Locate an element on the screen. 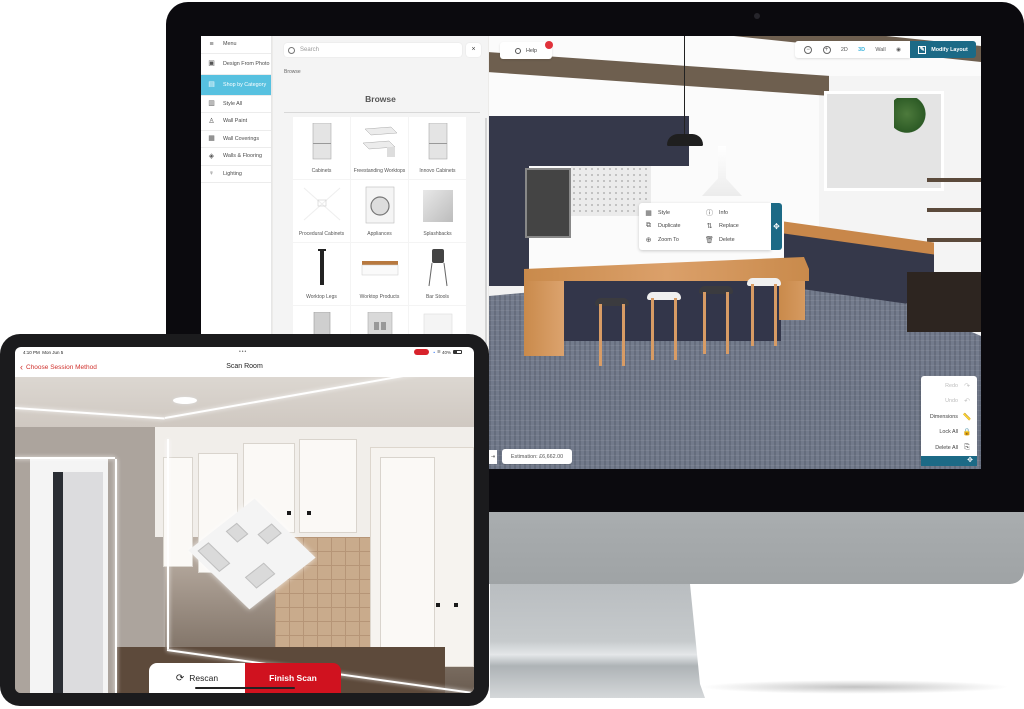 Image resolution: width=1024 pixels, height=709 pixels. status-time: 4:10 PM is located at coordinates (31, 352).